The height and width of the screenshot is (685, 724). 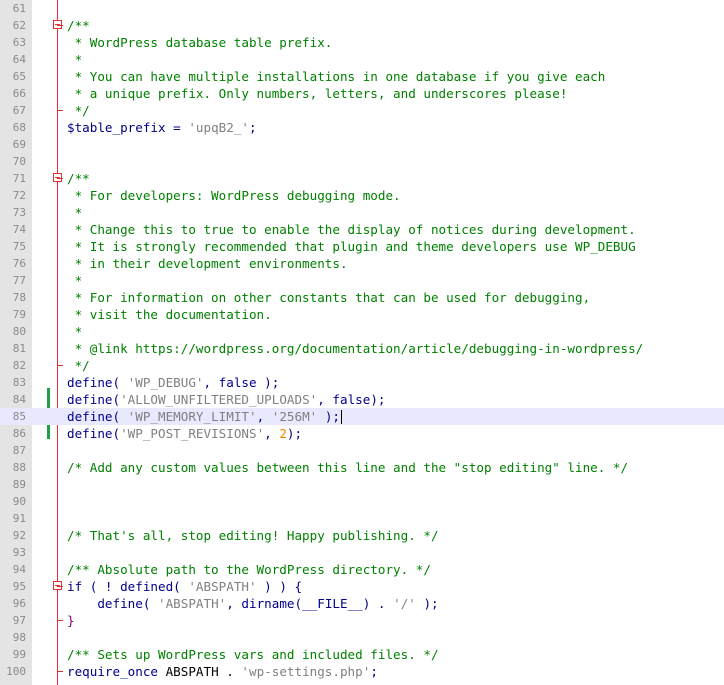 What do you see at coordinates (19, 76) in the screenshot?
I see `line-number: 65` at bounding box center [19, 76].